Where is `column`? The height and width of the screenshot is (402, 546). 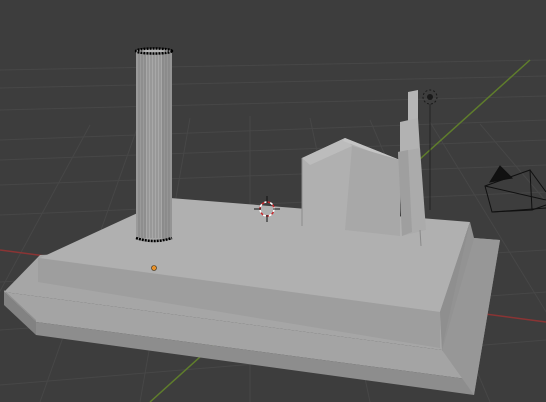 column is located at coordinates (154, 145).